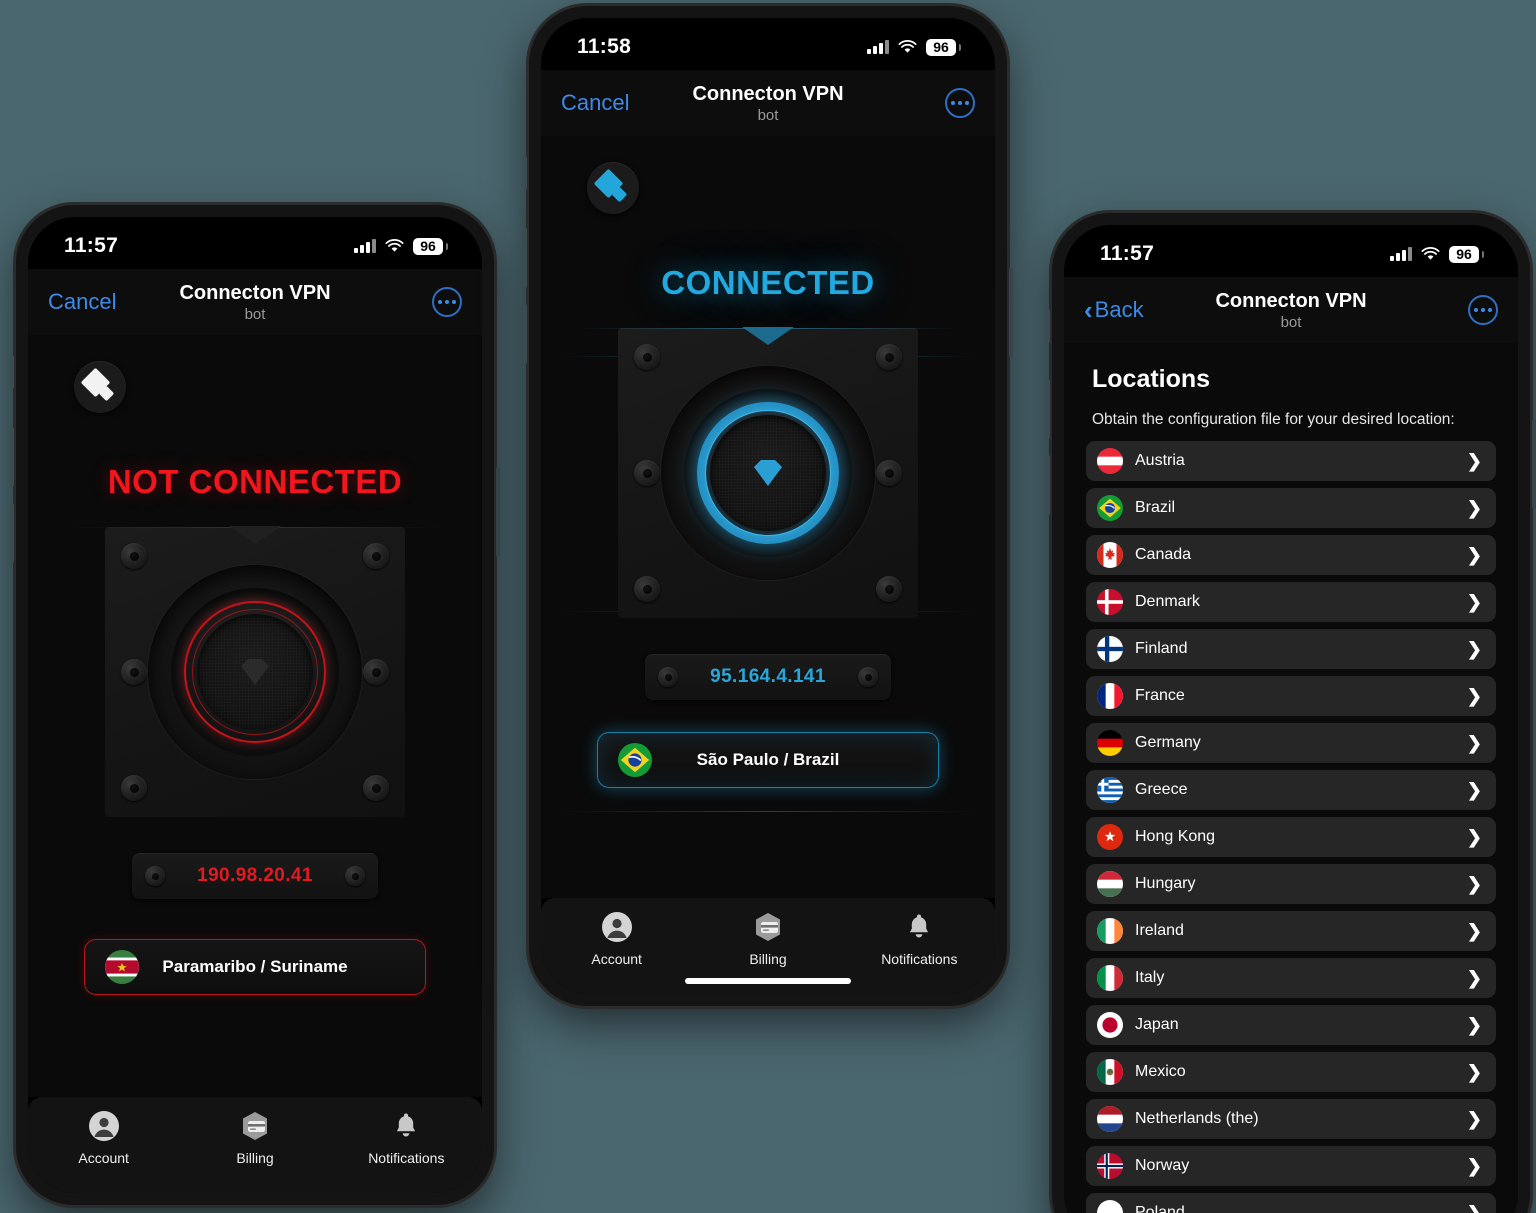 Image resolution: width=1536 pixels, height=1213 pixels. What do you see at coordinates (1157, 1024) in the screenshot?
I see `location-row-label: Japan` at bounding box center [1157, 1024].